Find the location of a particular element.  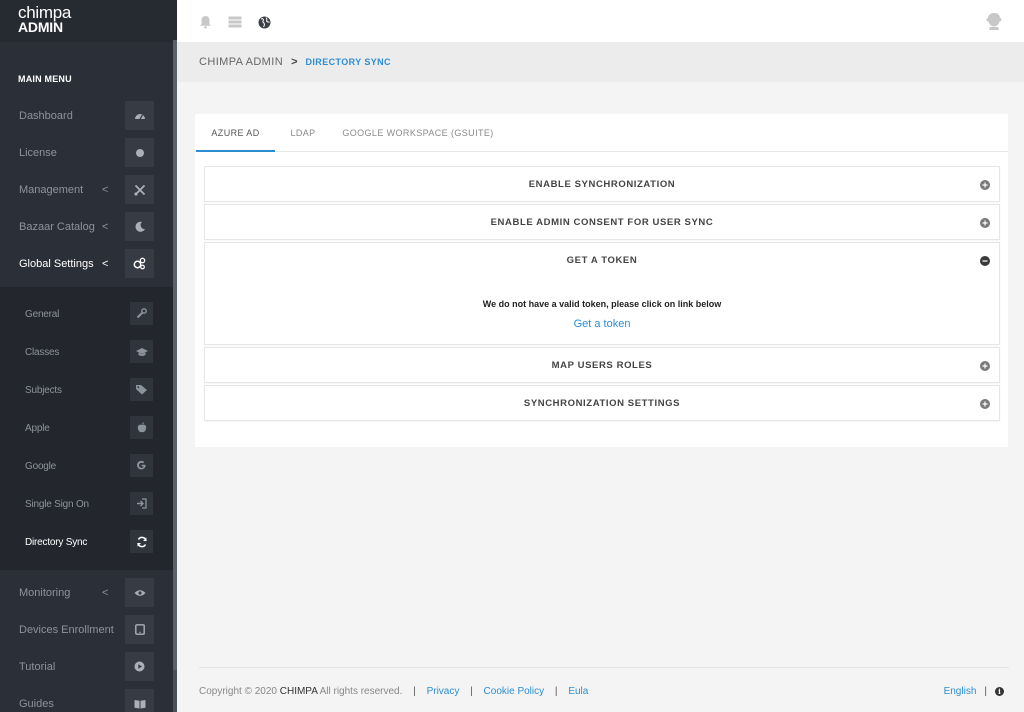

panel-title: ENABLE SYNCHRONIZATION is located at coordinates (602, 184).